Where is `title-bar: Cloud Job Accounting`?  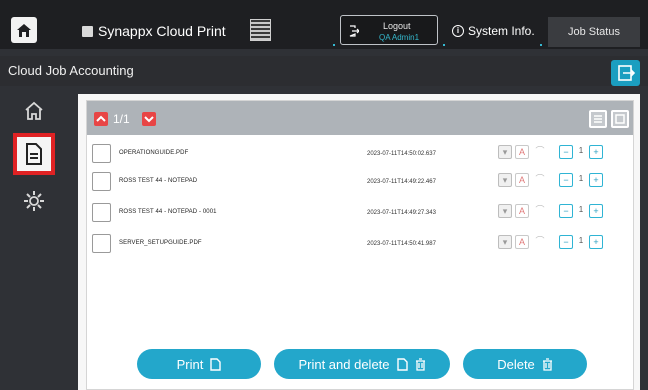
title-bar: Cloud Job Accounting is located at coordinates (324, 71).